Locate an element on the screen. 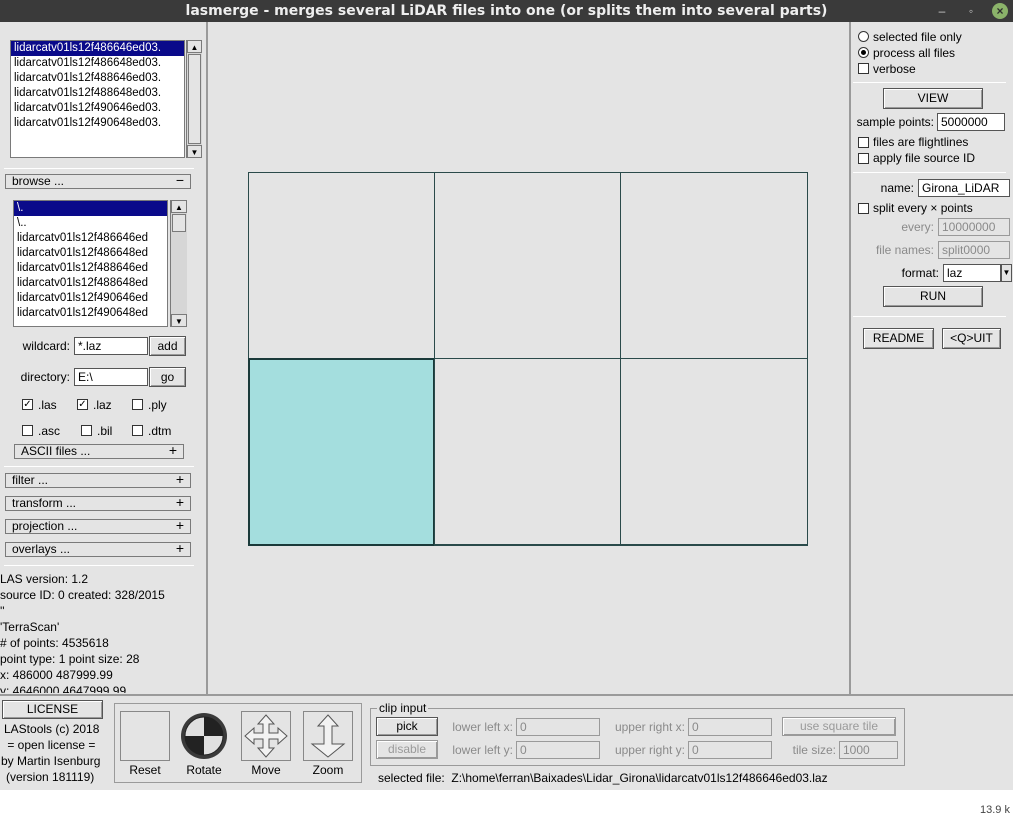 The width and height of the screenshot is (1013, 817). file-names-input: split0000 is located at coordinates (974, 250).